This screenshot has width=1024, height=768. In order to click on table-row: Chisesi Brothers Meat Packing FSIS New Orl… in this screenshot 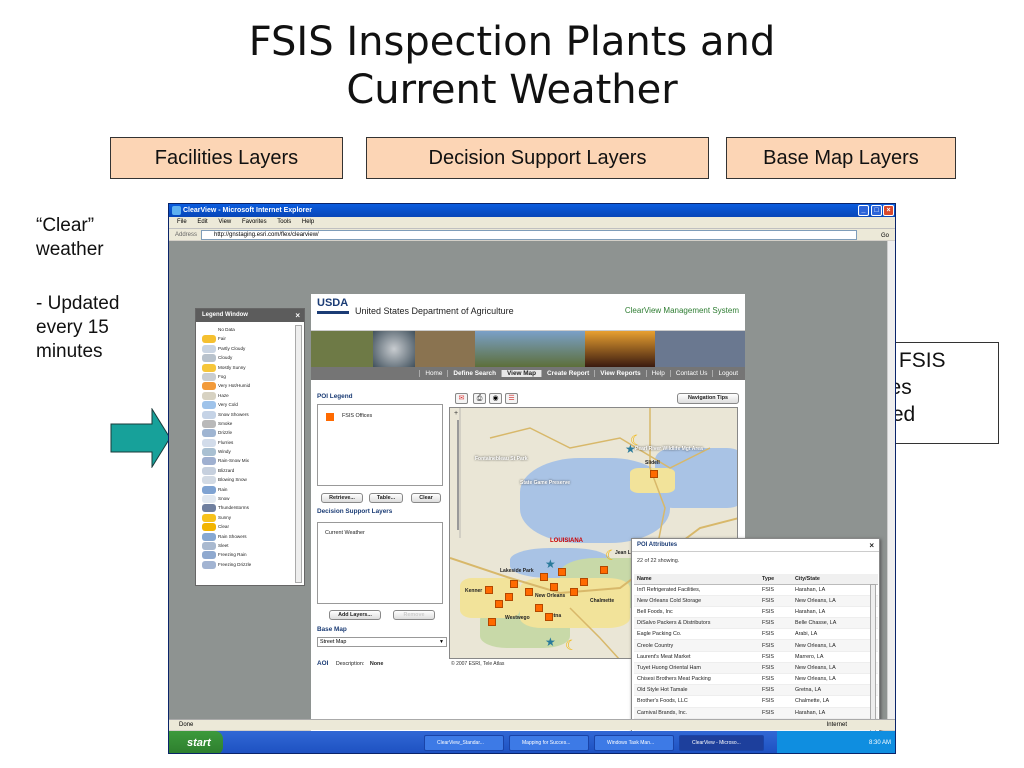, I will do `click(756, 679)`.